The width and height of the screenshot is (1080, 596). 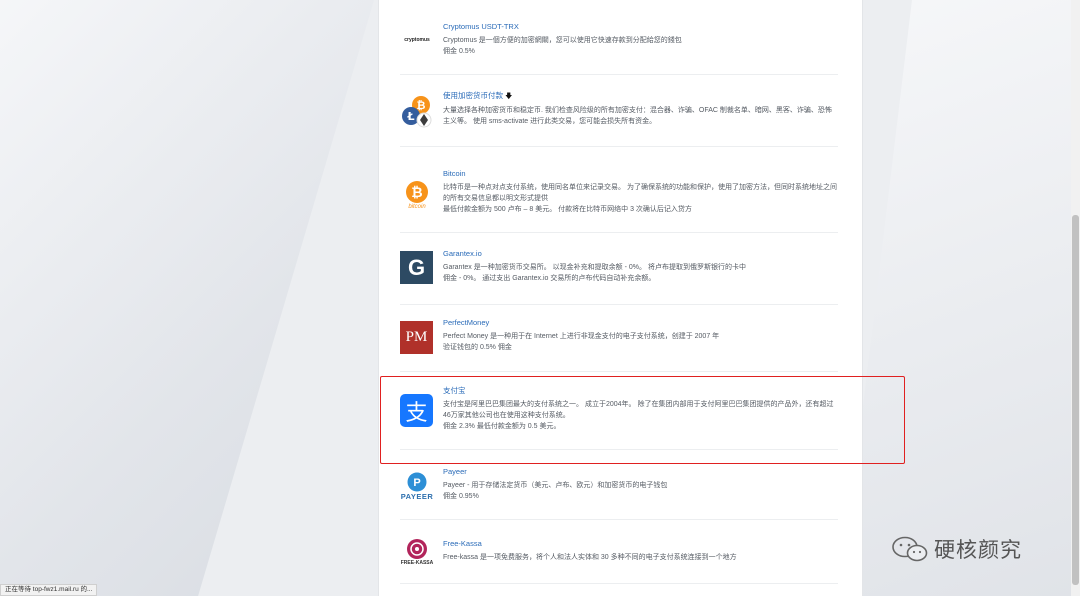 What do you see at coordinates (640, 174) in the screenshot?
I see `payment-title: Bitcoin` at bounding box center [640, 174].